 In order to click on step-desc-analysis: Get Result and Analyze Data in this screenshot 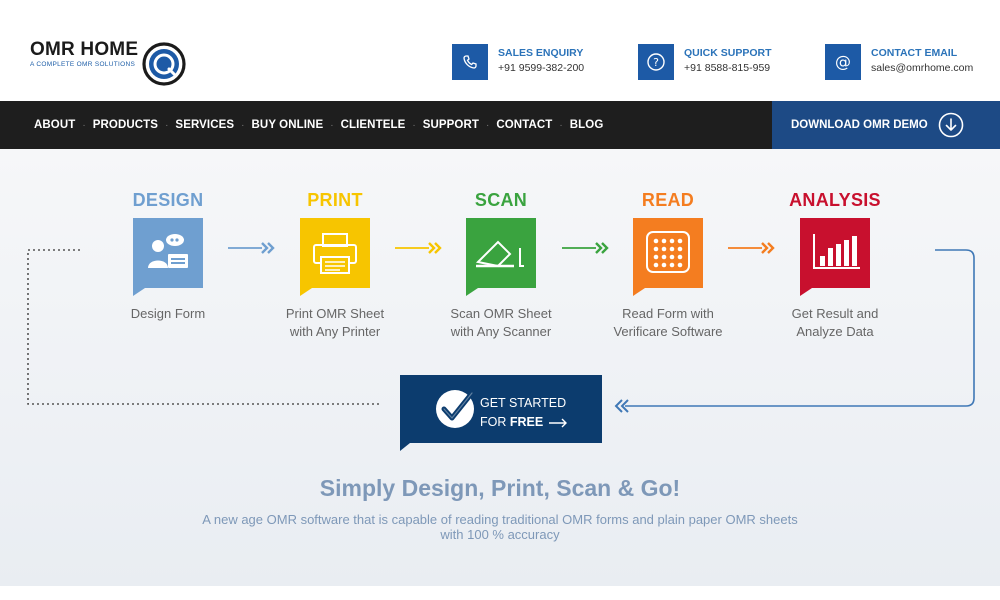, I will do `click(835, 322)`.